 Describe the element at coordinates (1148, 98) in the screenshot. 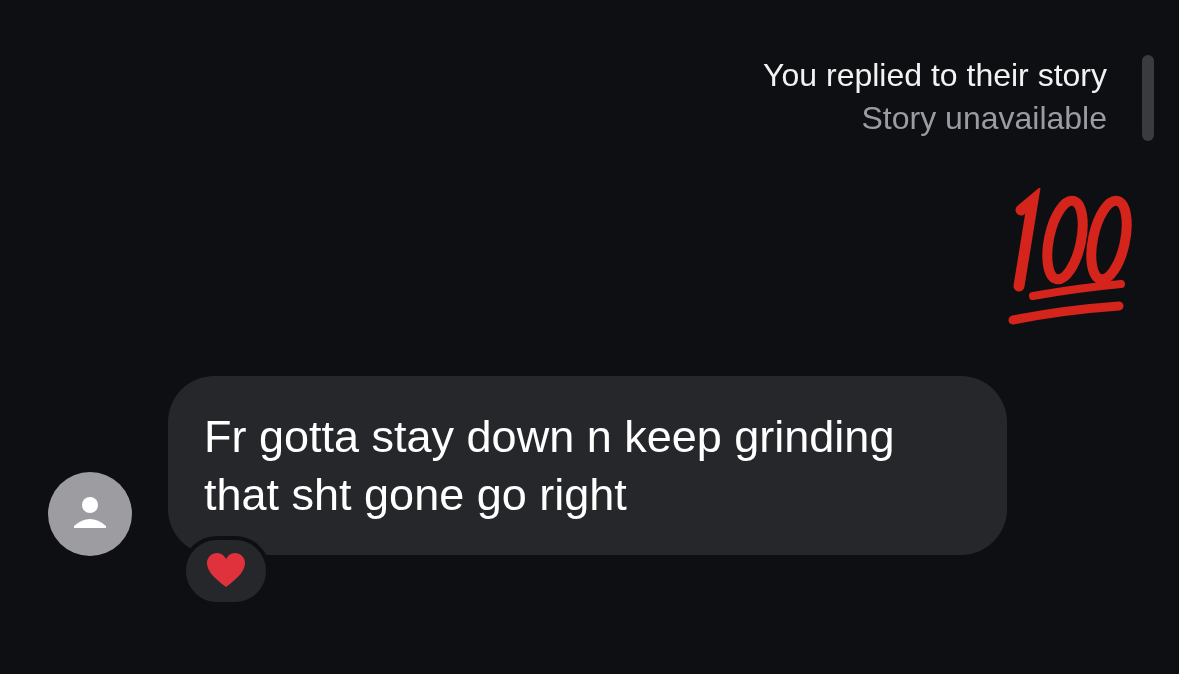

I see `scroll-bar` at that location.